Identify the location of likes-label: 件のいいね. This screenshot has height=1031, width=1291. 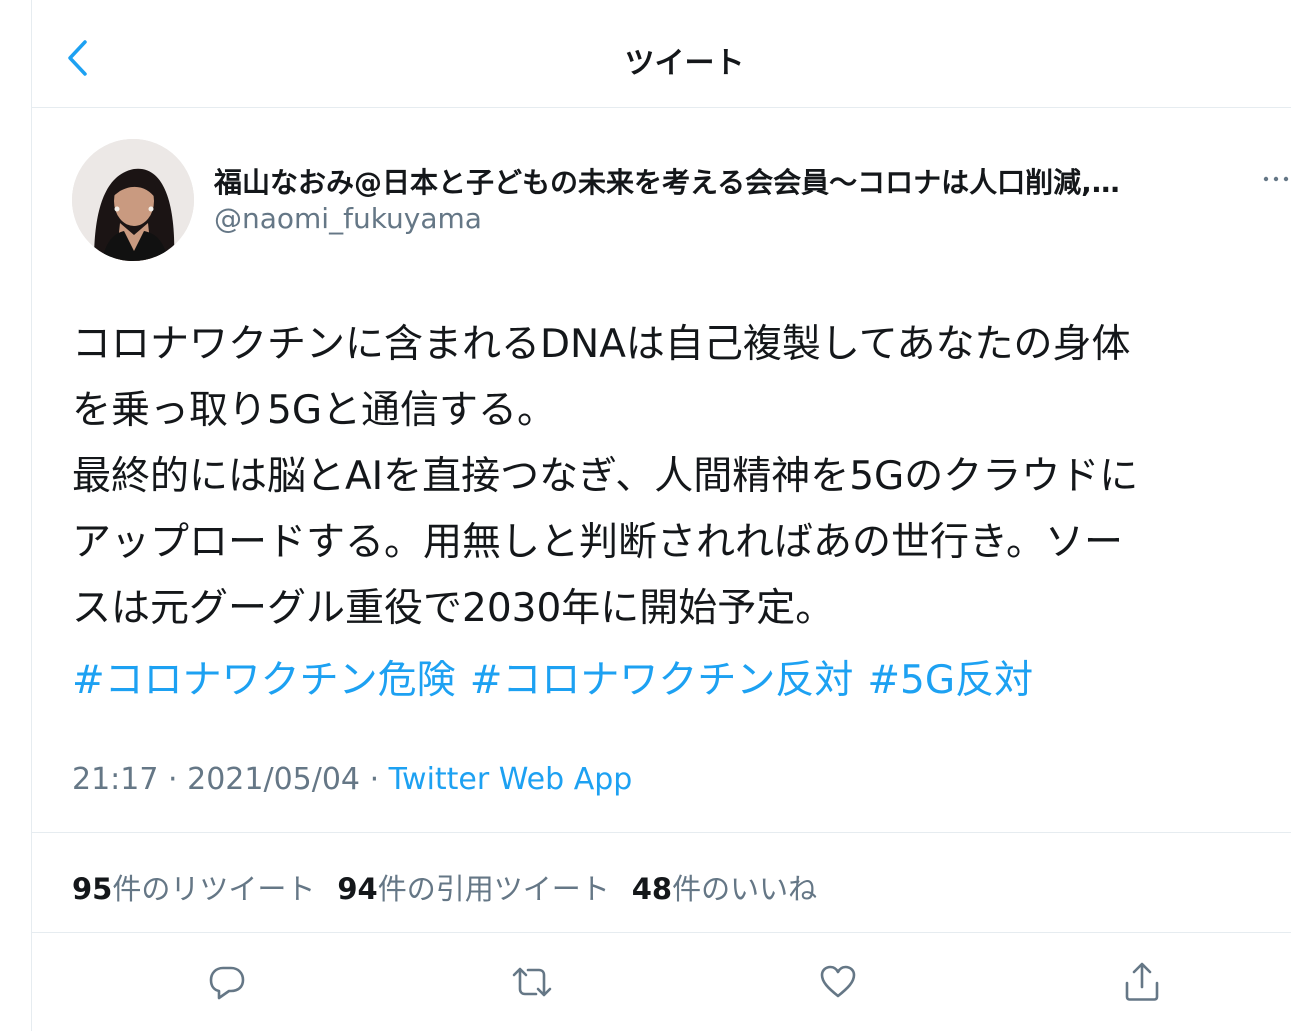
(745, 889).